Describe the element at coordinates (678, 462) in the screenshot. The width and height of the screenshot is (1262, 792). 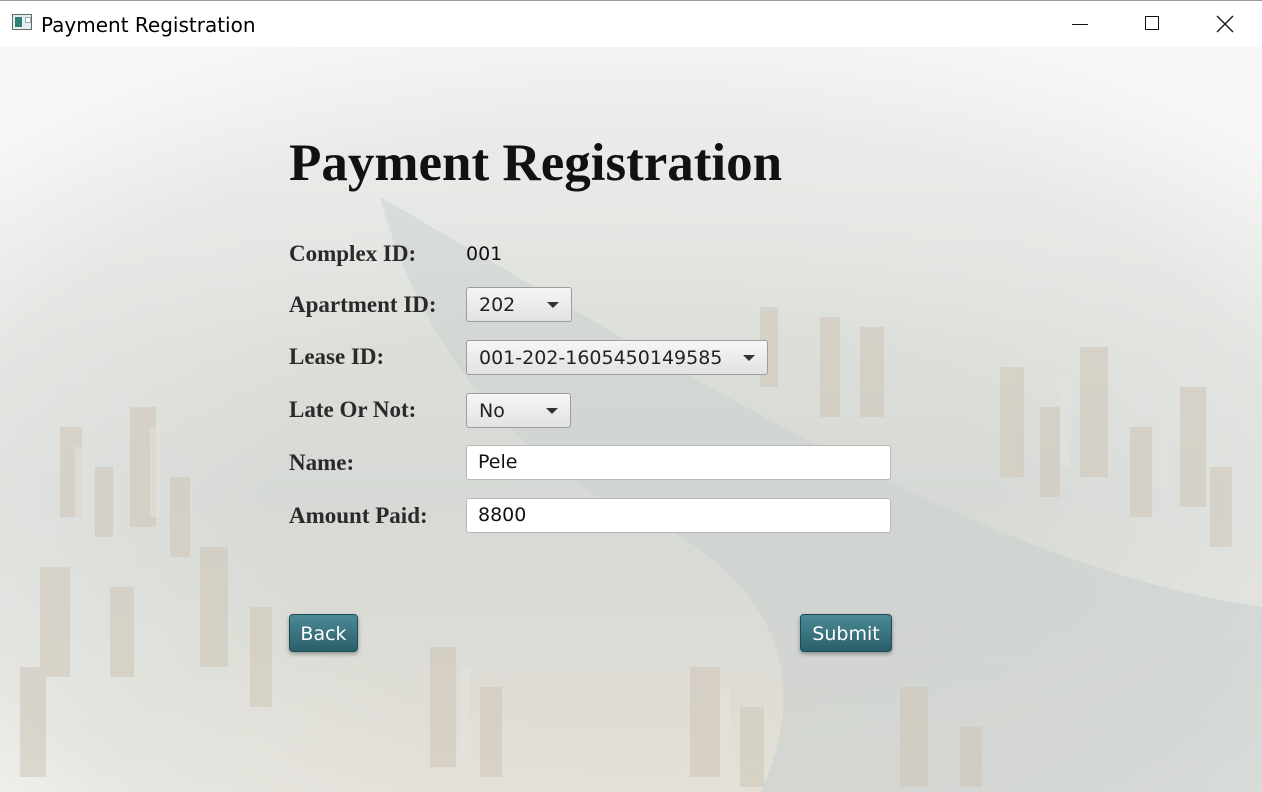
I see `name-field: Pele` at that location.